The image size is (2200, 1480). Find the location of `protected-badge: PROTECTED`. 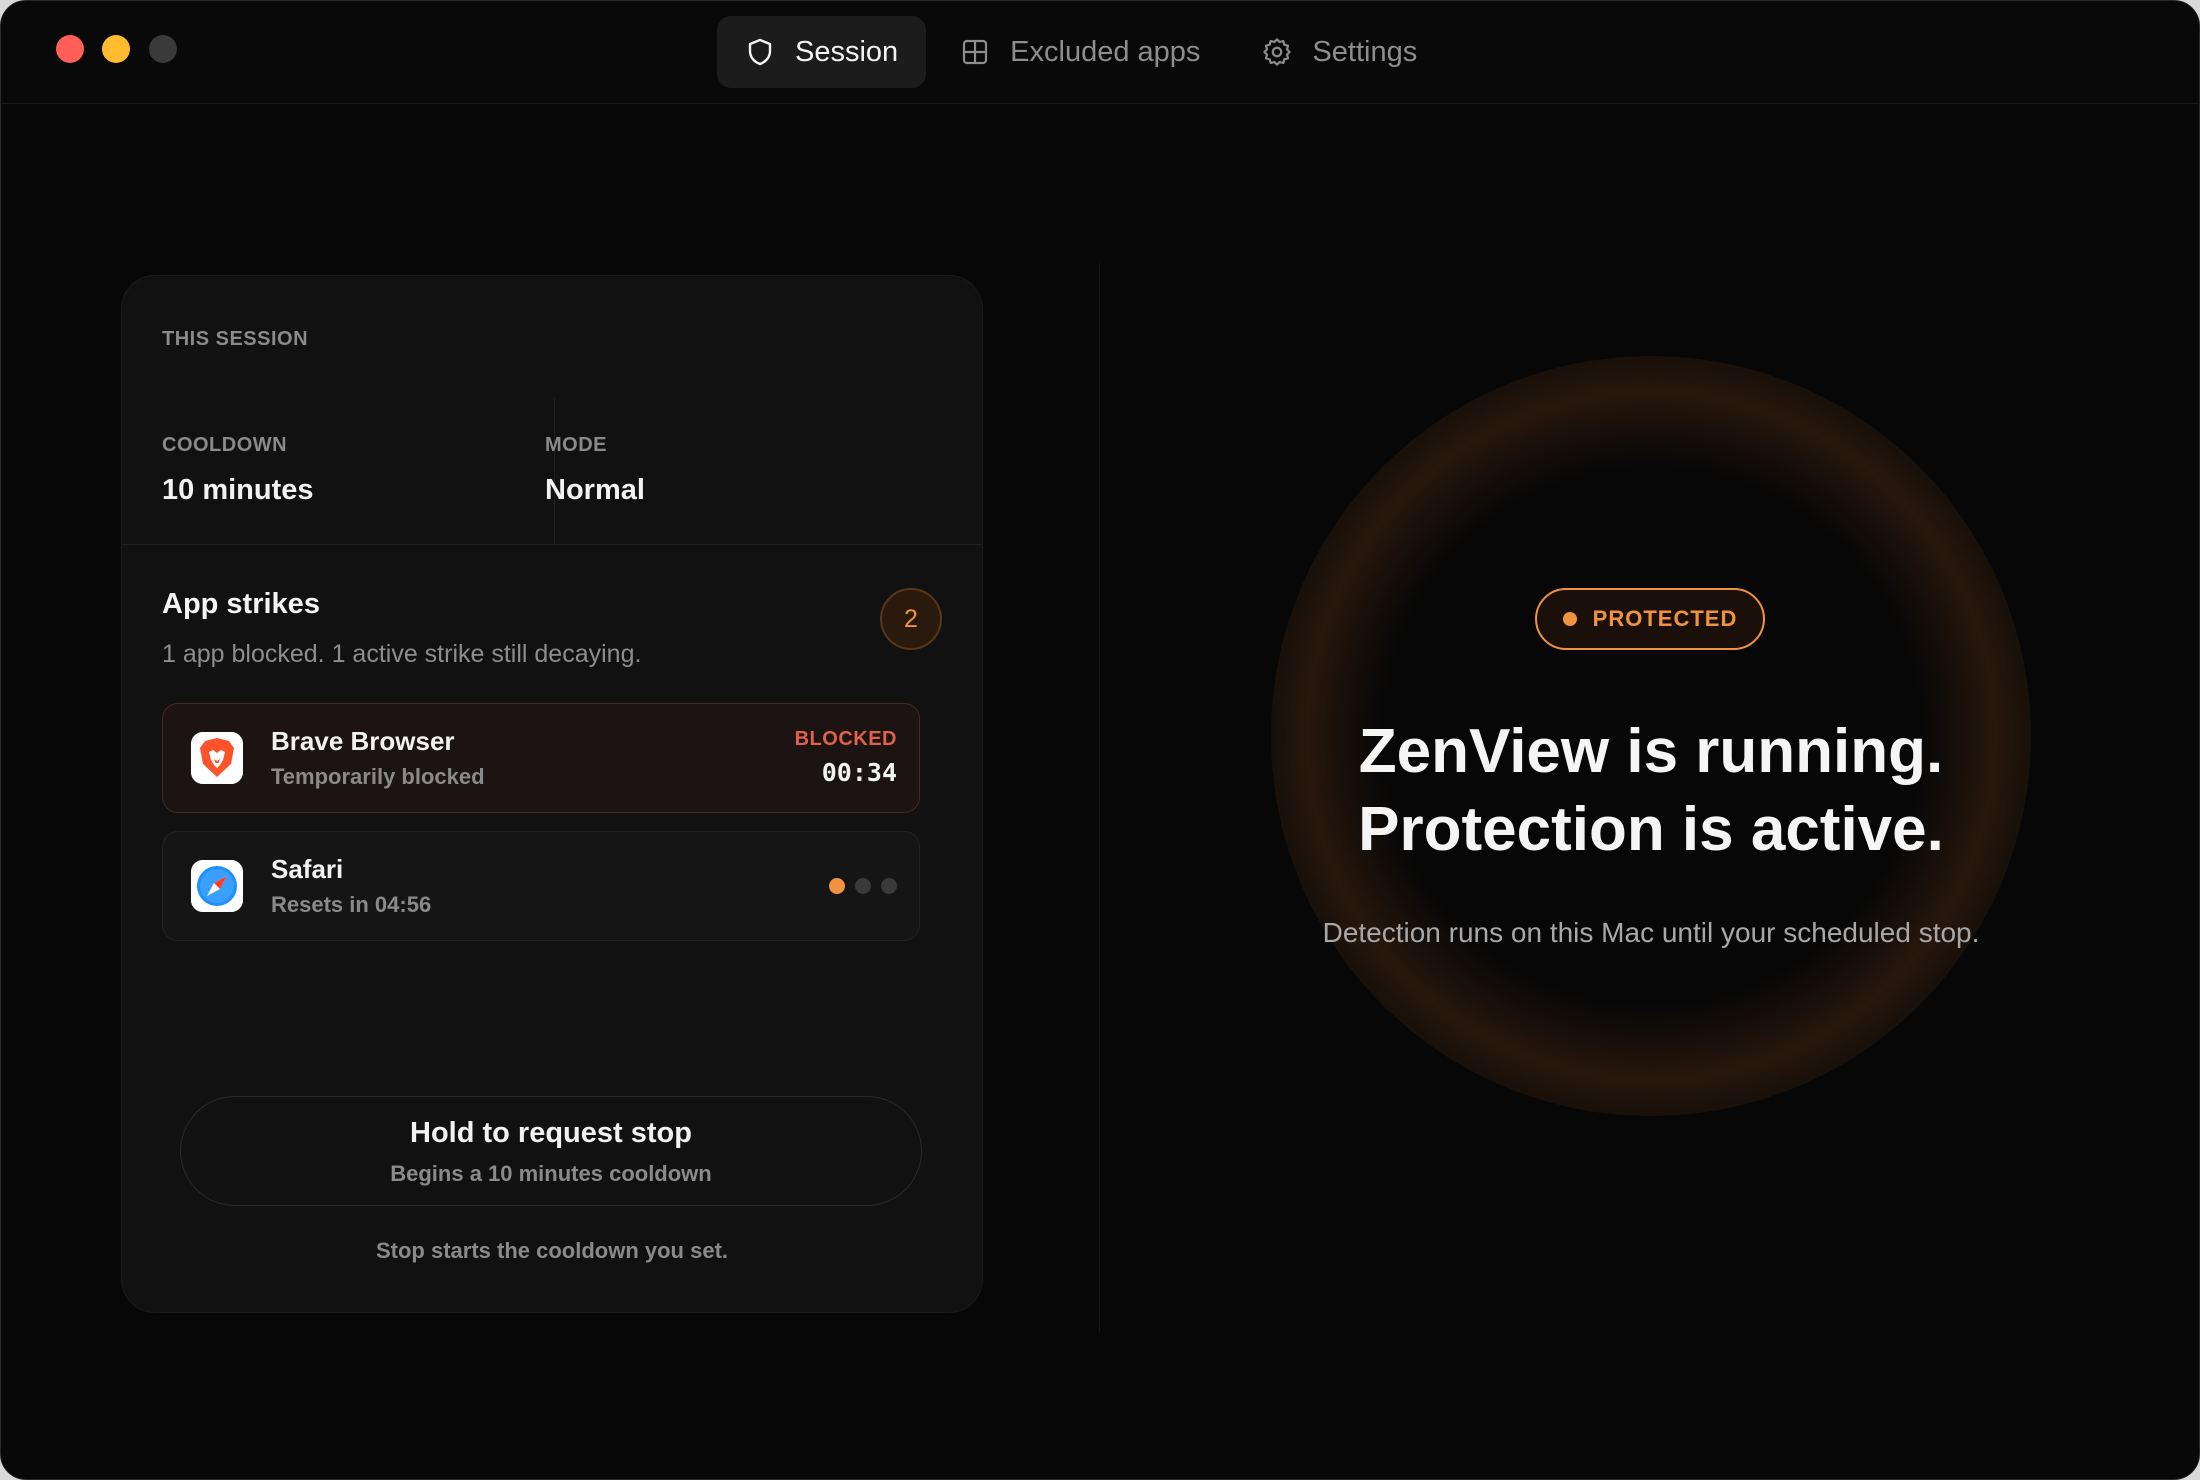

protected-badge: PROTECTED is located at coordinates (1650, 619).